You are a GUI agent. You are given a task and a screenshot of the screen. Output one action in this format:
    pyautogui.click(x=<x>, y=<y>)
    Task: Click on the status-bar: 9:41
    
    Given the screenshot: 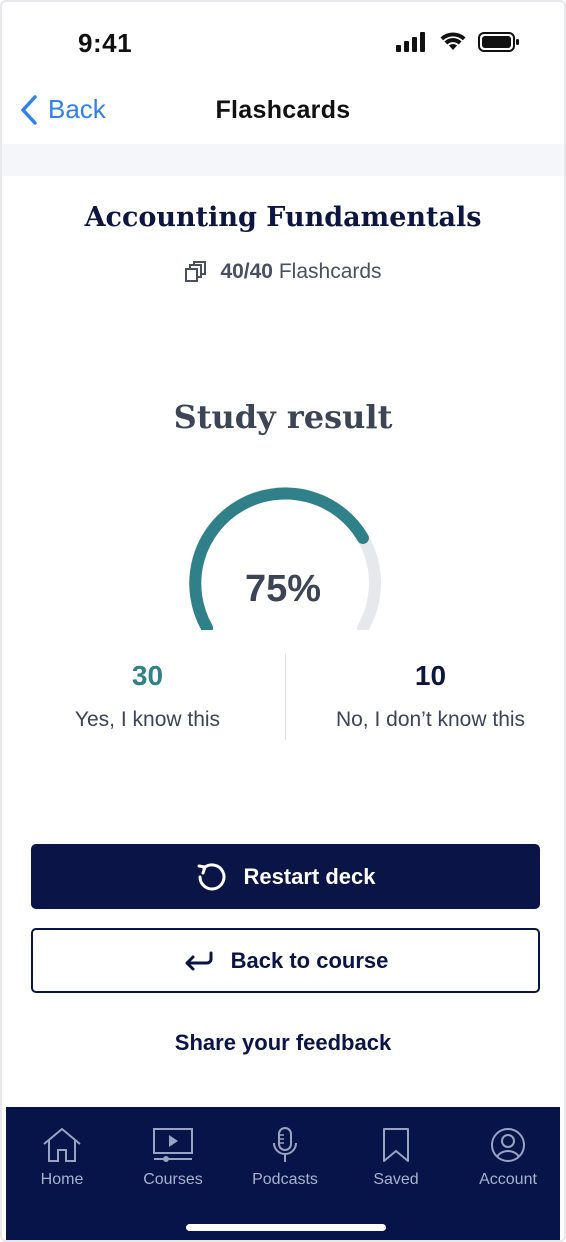 What is the action you would take?
    pyautogui.click(x=283, y=42)
    